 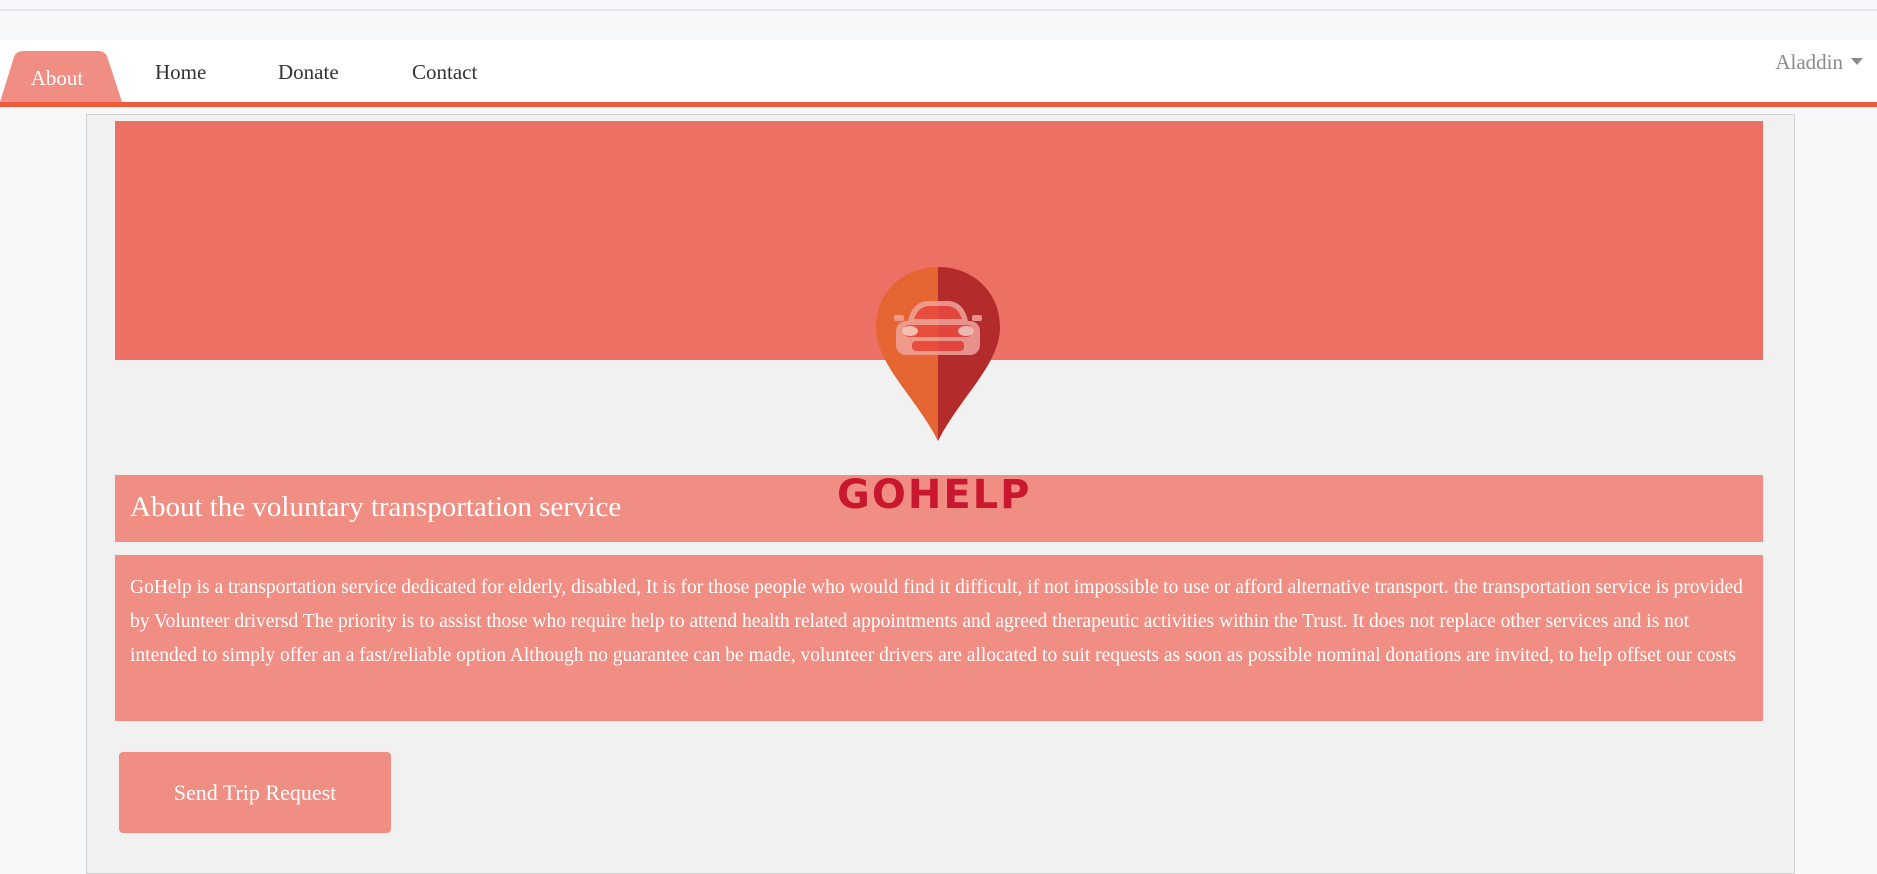 What do you see at coordinates (308, 72) in the screenshot?
I see `tab-donate: Donate` at bounding box center [308, 72].